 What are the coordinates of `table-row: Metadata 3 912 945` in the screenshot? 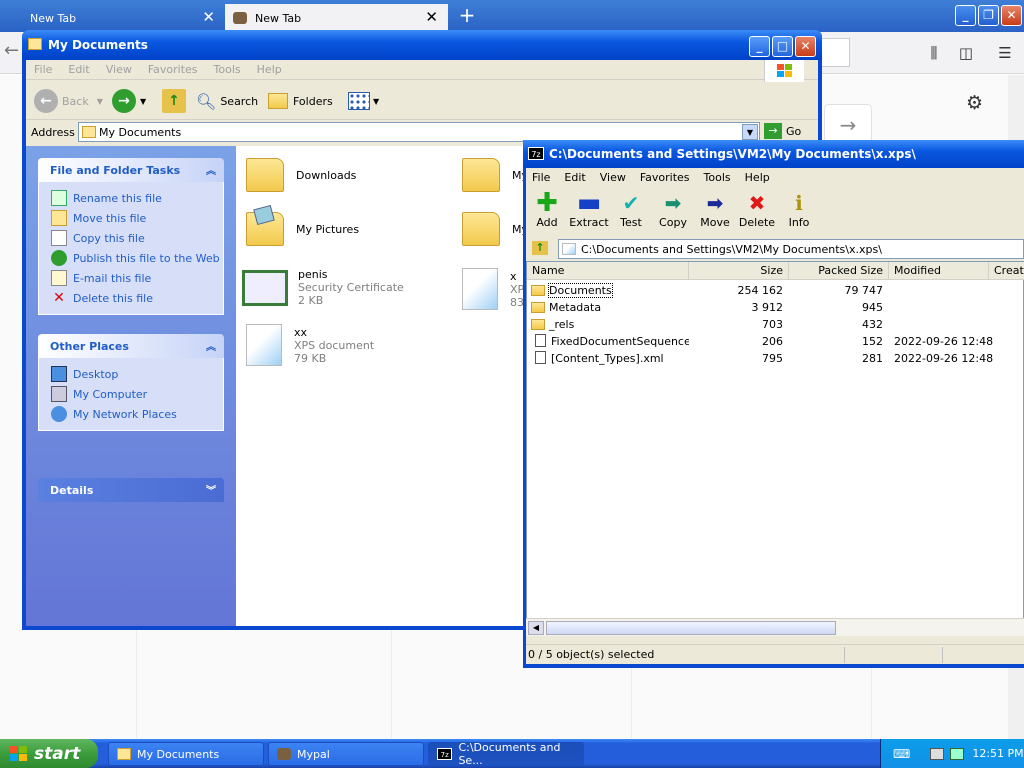 It's located at (775, 307).